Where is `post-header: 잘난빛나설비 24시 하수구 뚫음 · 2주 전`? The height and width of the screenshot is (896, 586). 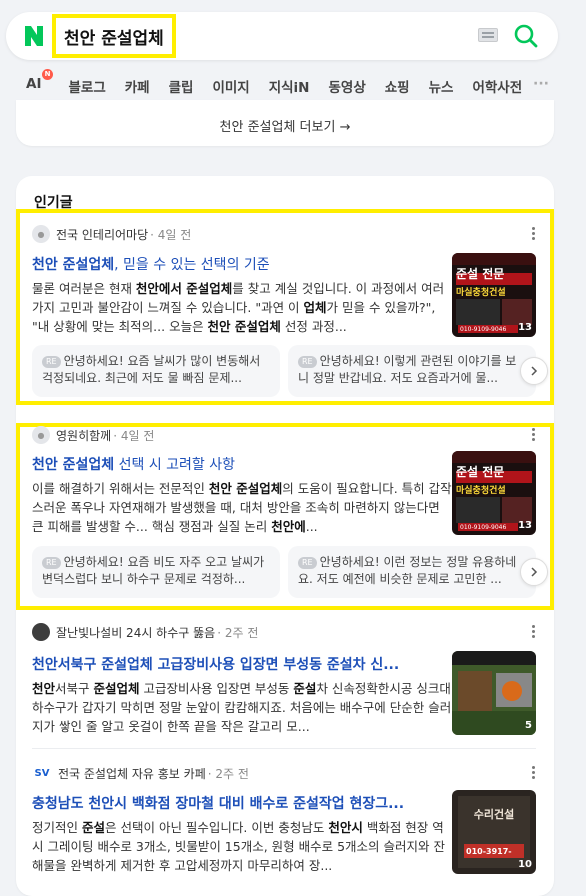
post-header: 잘난빛나설비 24시 하수구 뚫음 · 2주 전 is located at coordinates (145, 632).